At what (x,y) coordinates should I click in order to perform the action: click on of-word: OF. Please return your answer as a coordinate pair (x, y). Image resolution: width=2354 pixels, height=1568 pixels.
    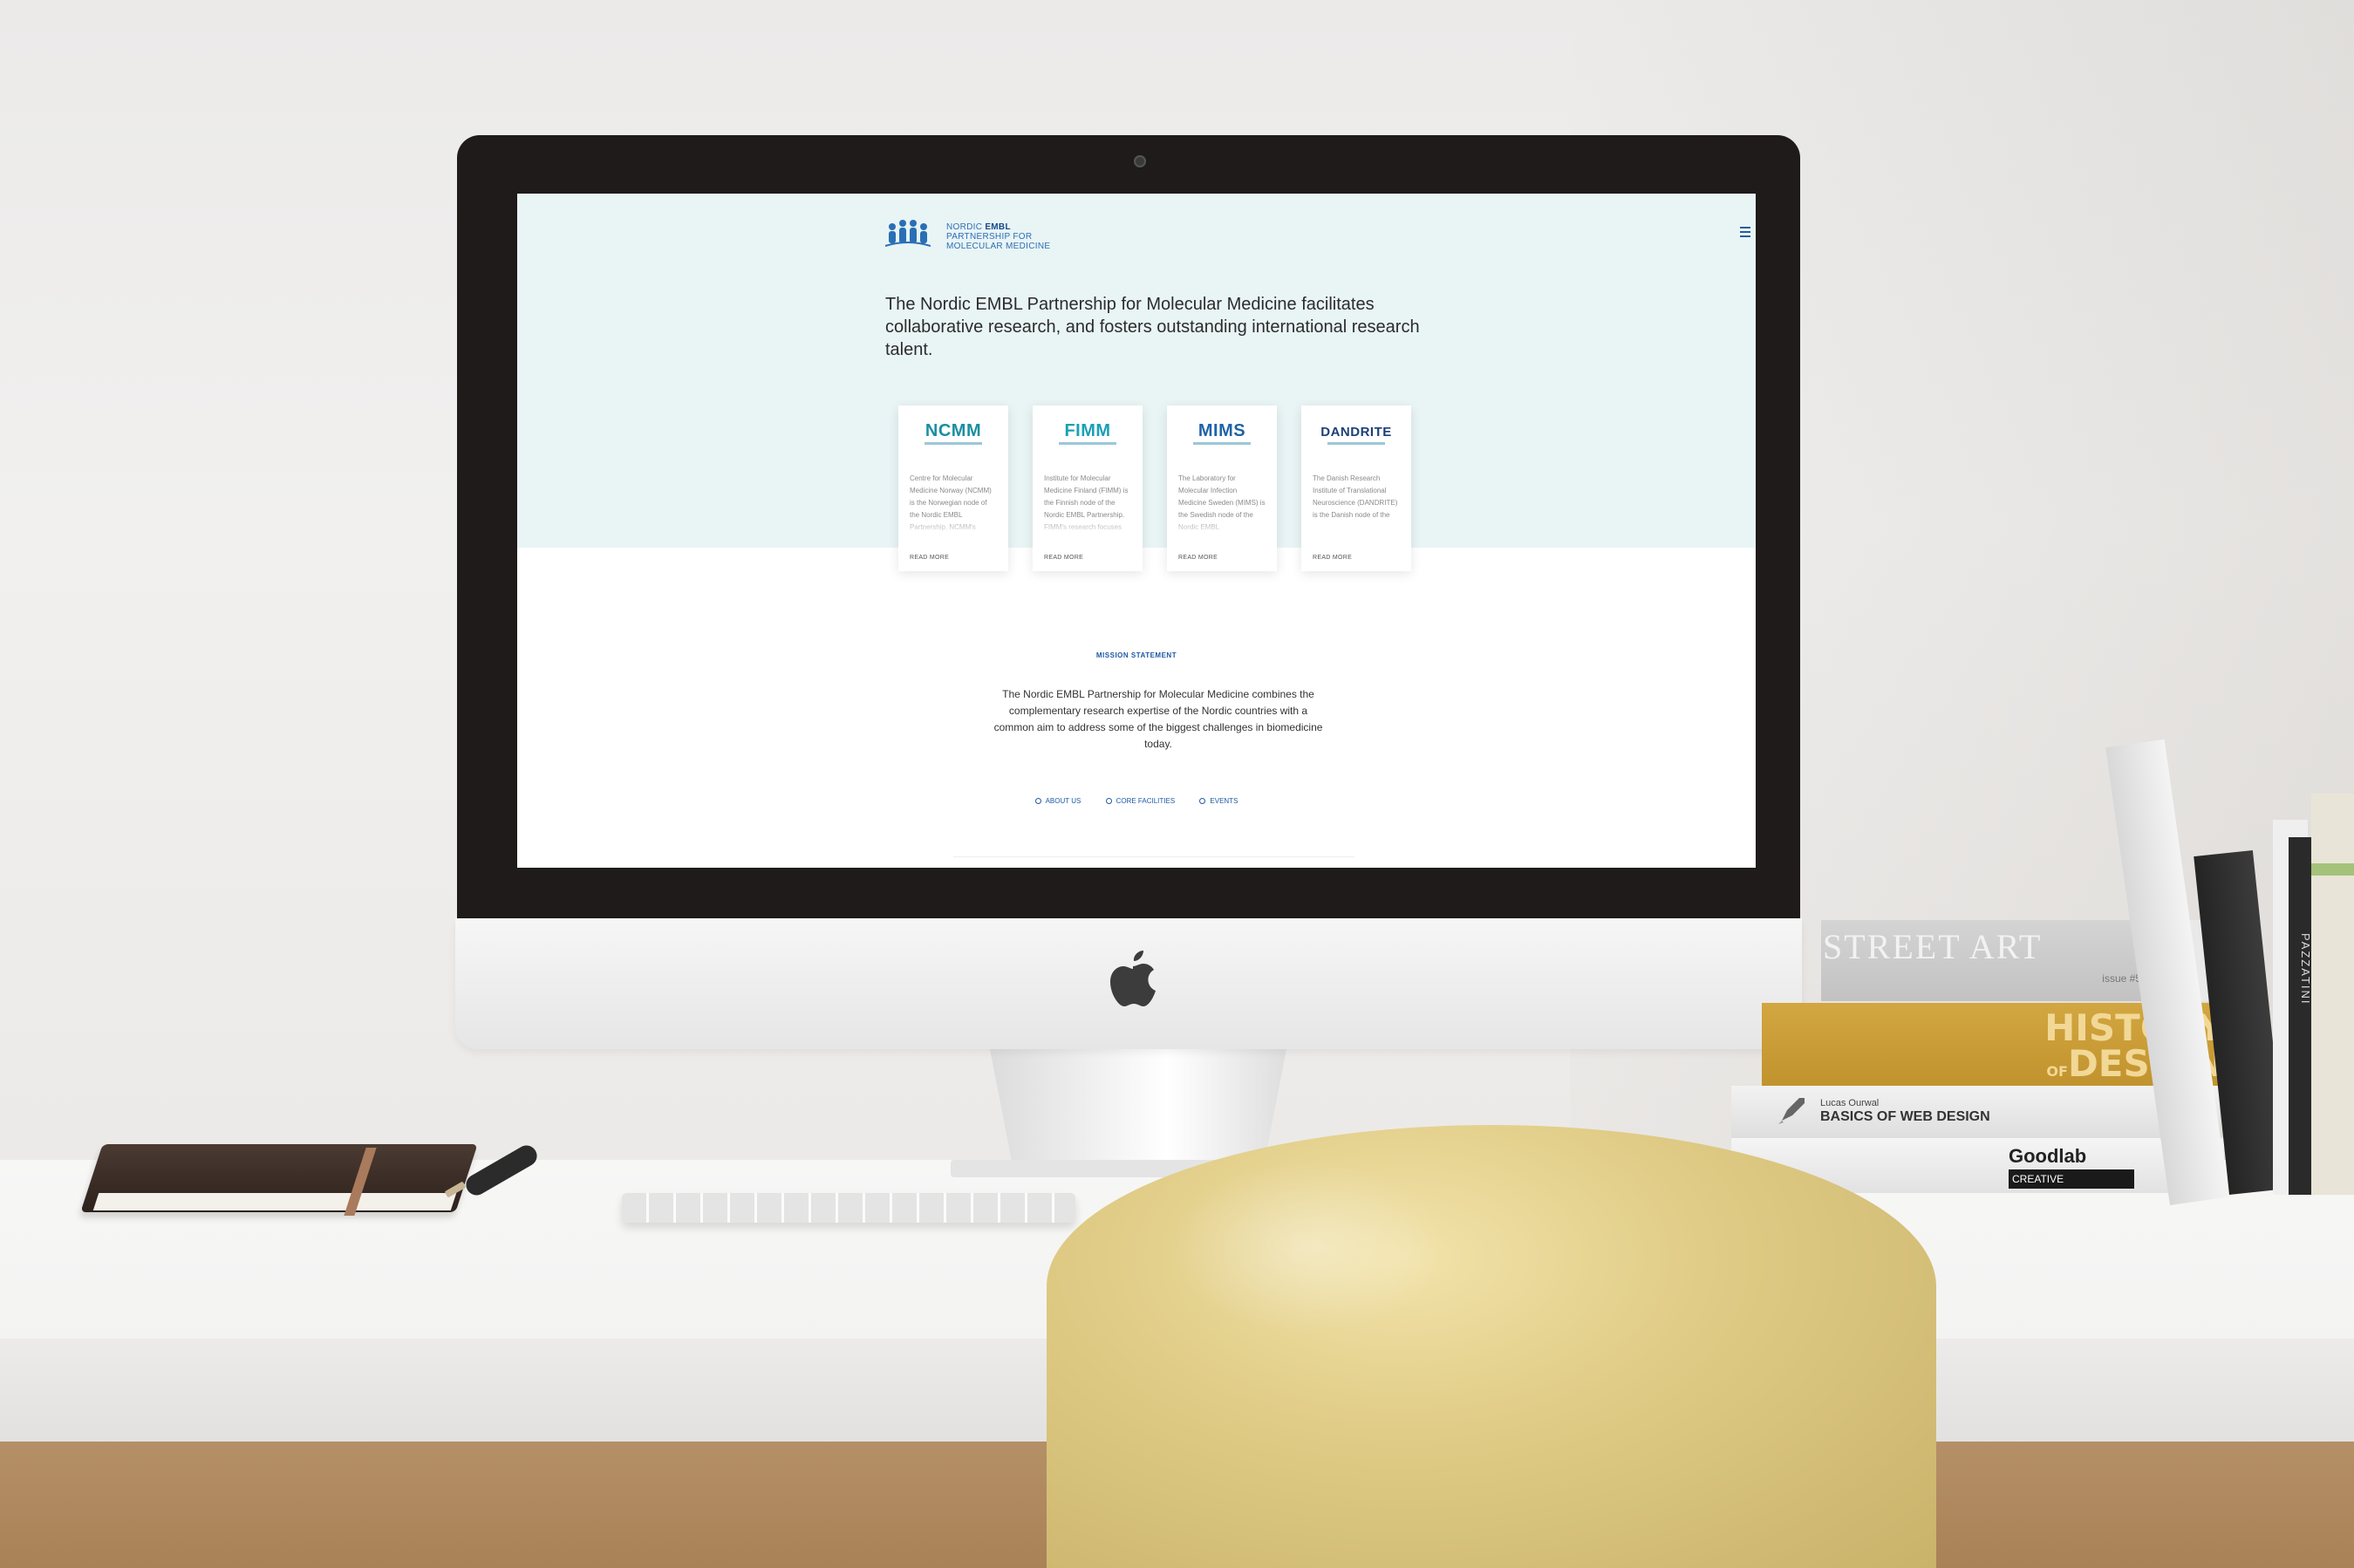
    Looking at the image, I should click on (2057, 1071).